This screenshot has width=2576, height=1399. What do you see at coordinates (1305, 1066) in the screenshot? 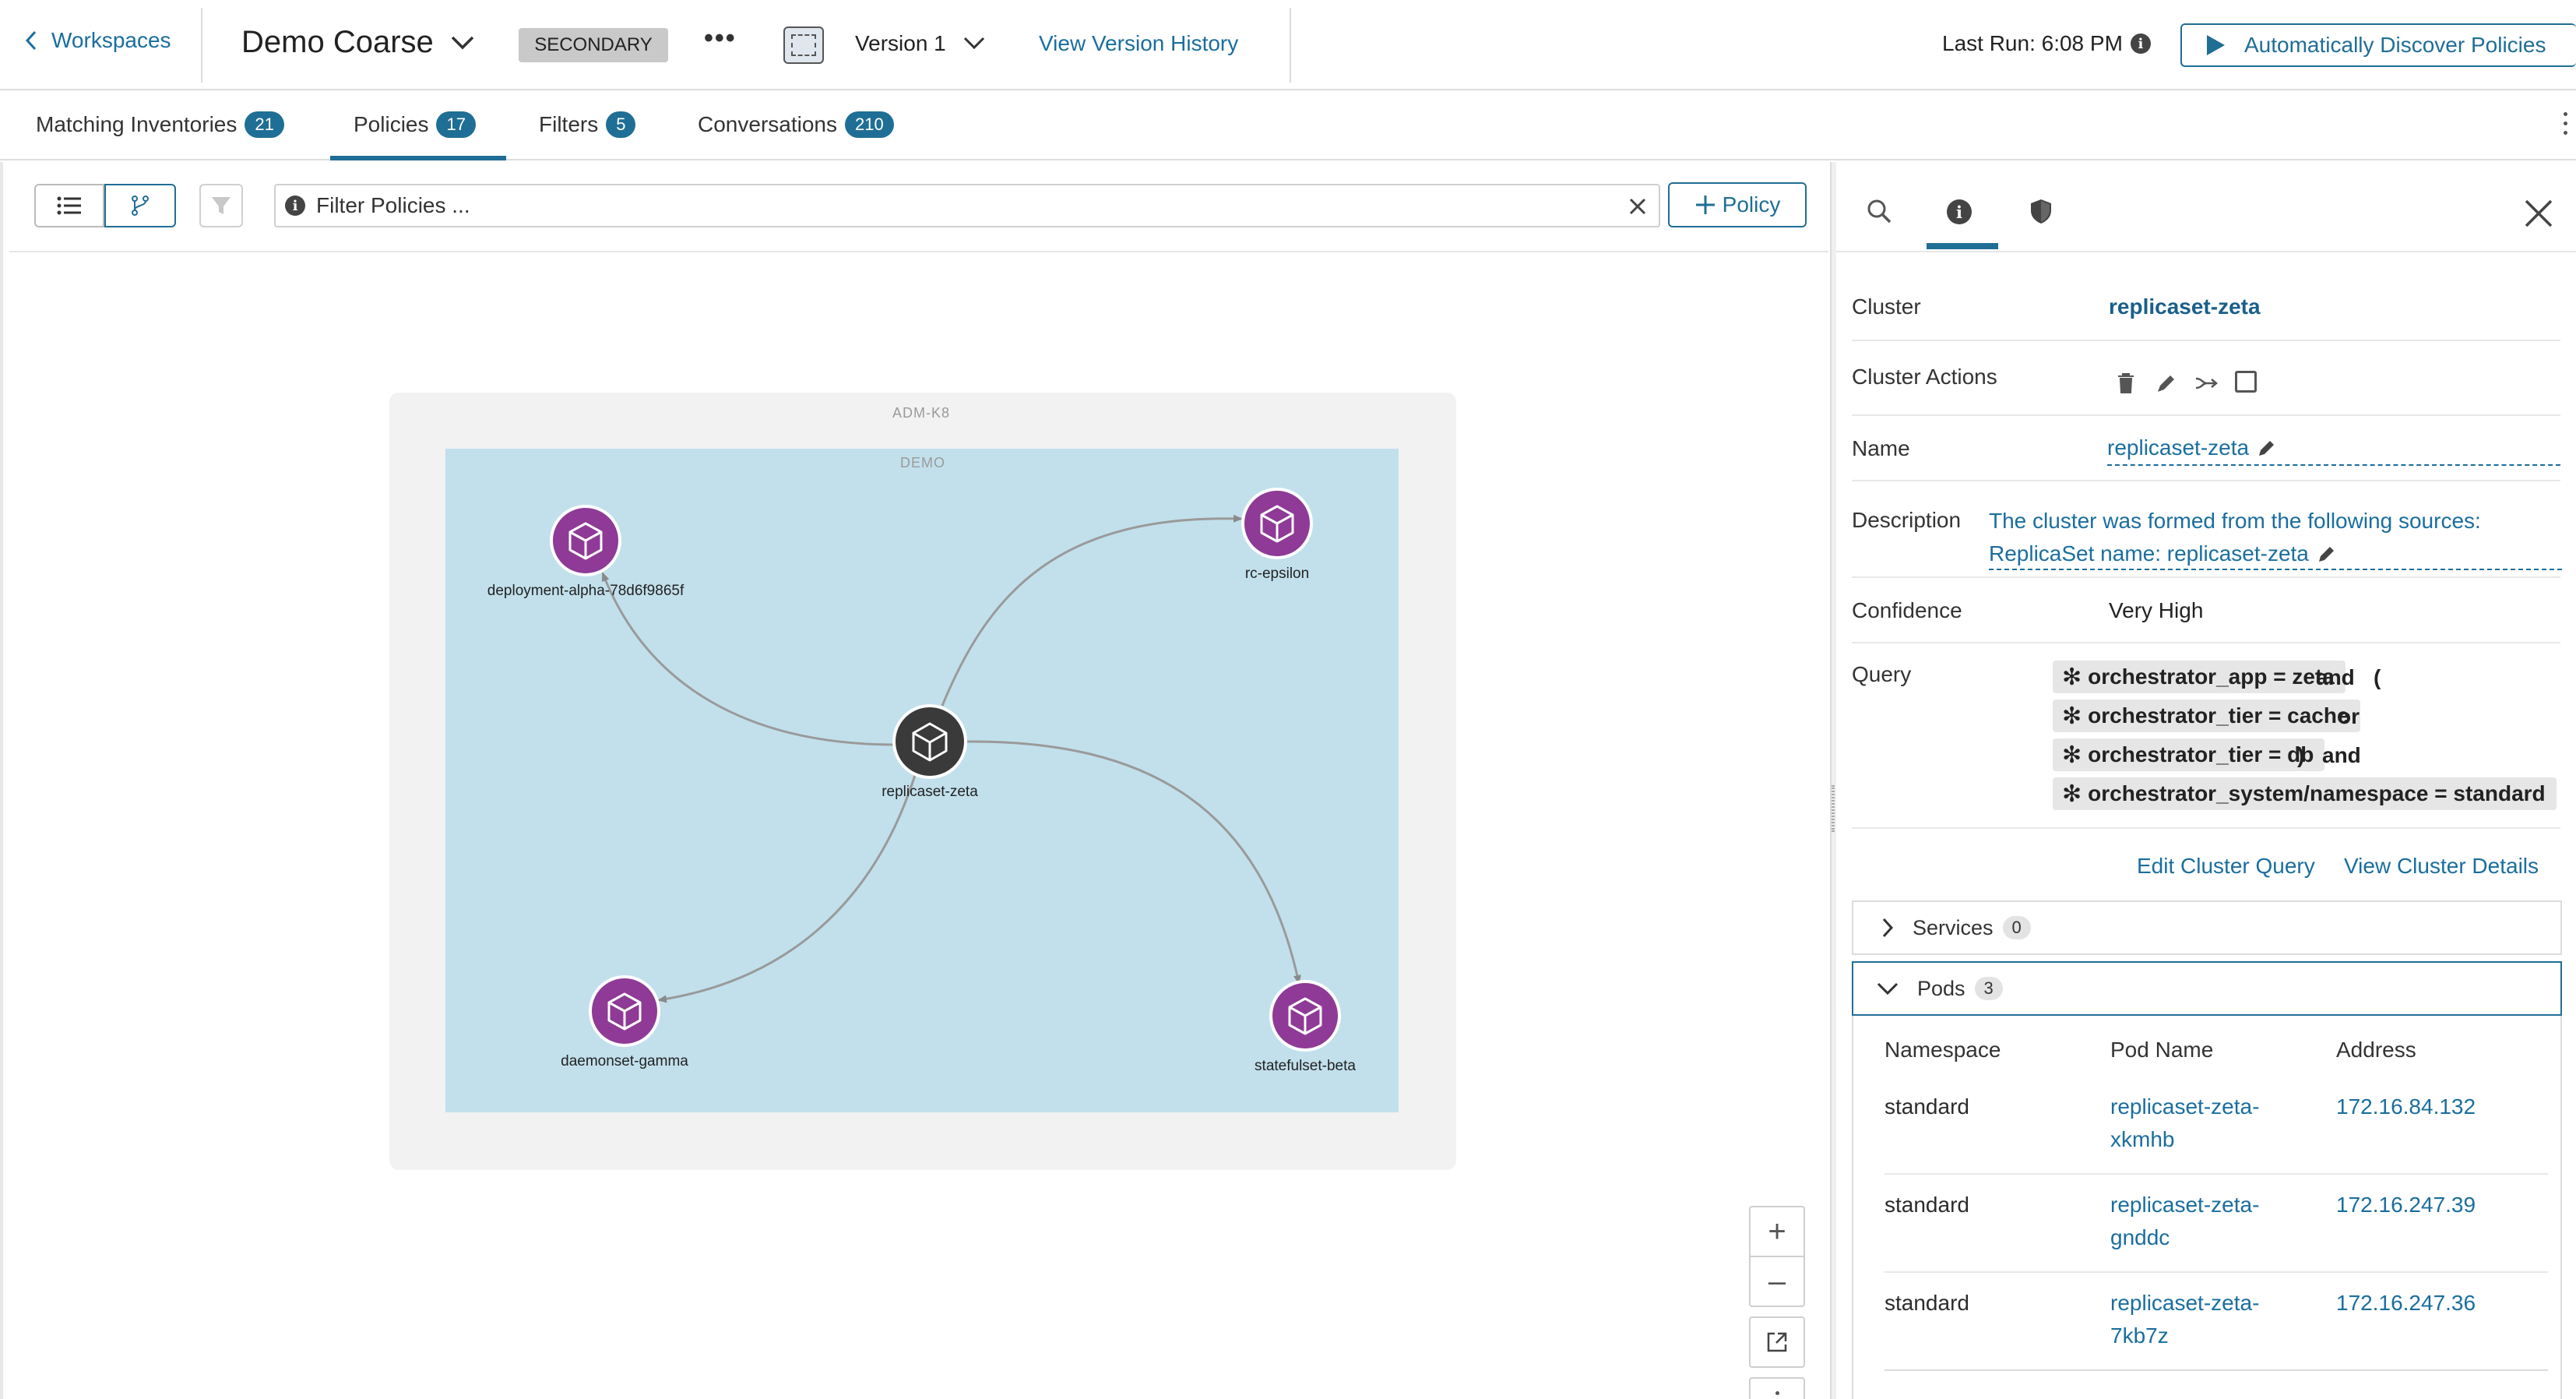
I see `node-label: statefulset-beta` at bounding box center [1305, 1066].